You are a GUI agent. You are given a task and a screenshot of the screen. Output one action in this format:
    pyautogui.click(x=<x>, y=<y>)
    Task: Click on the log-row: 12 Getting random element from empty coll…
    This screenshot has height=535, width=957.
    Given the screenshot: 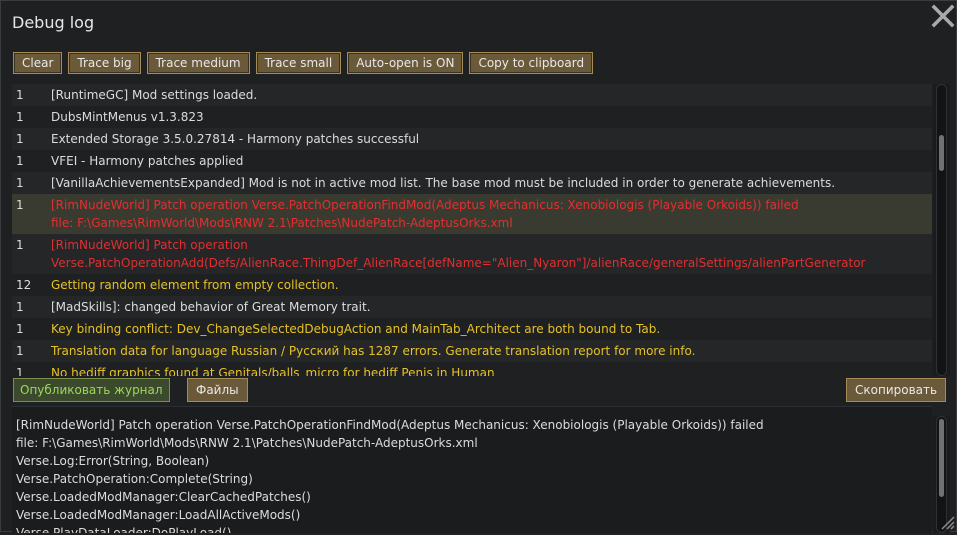 What is the action you would take?
    pyautogui.click(x=472, y=285)
    